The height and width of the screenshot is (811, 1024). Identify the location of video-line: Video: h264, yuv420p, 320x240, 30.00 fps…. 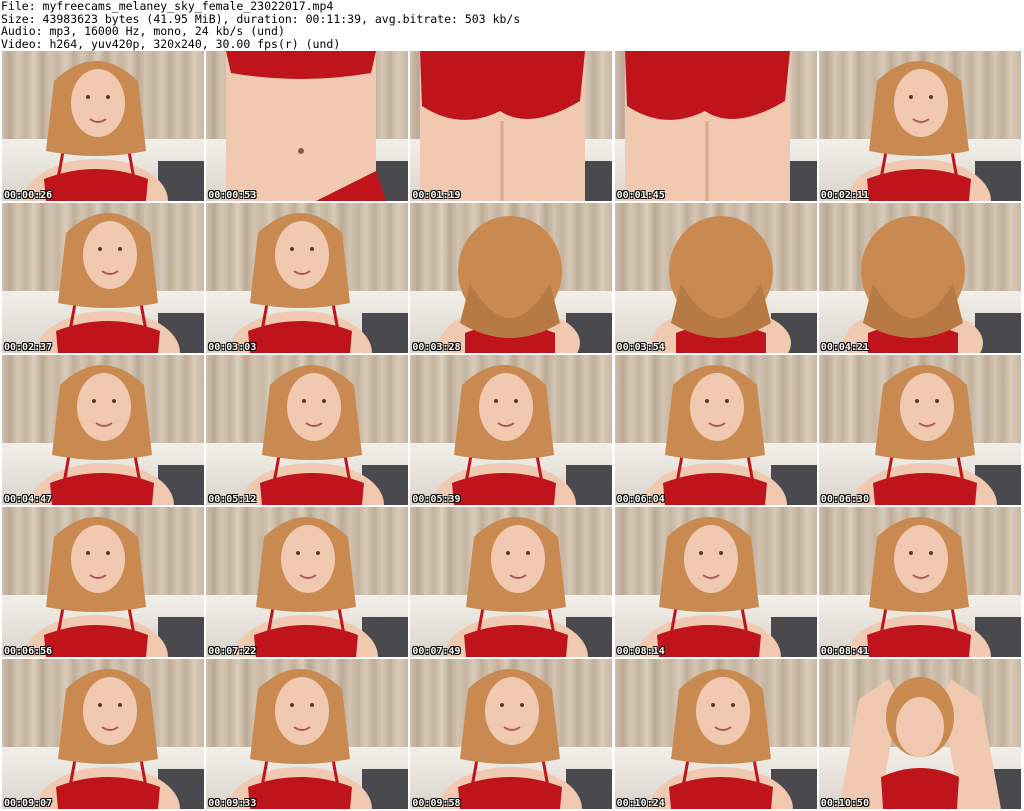
(171, 43).